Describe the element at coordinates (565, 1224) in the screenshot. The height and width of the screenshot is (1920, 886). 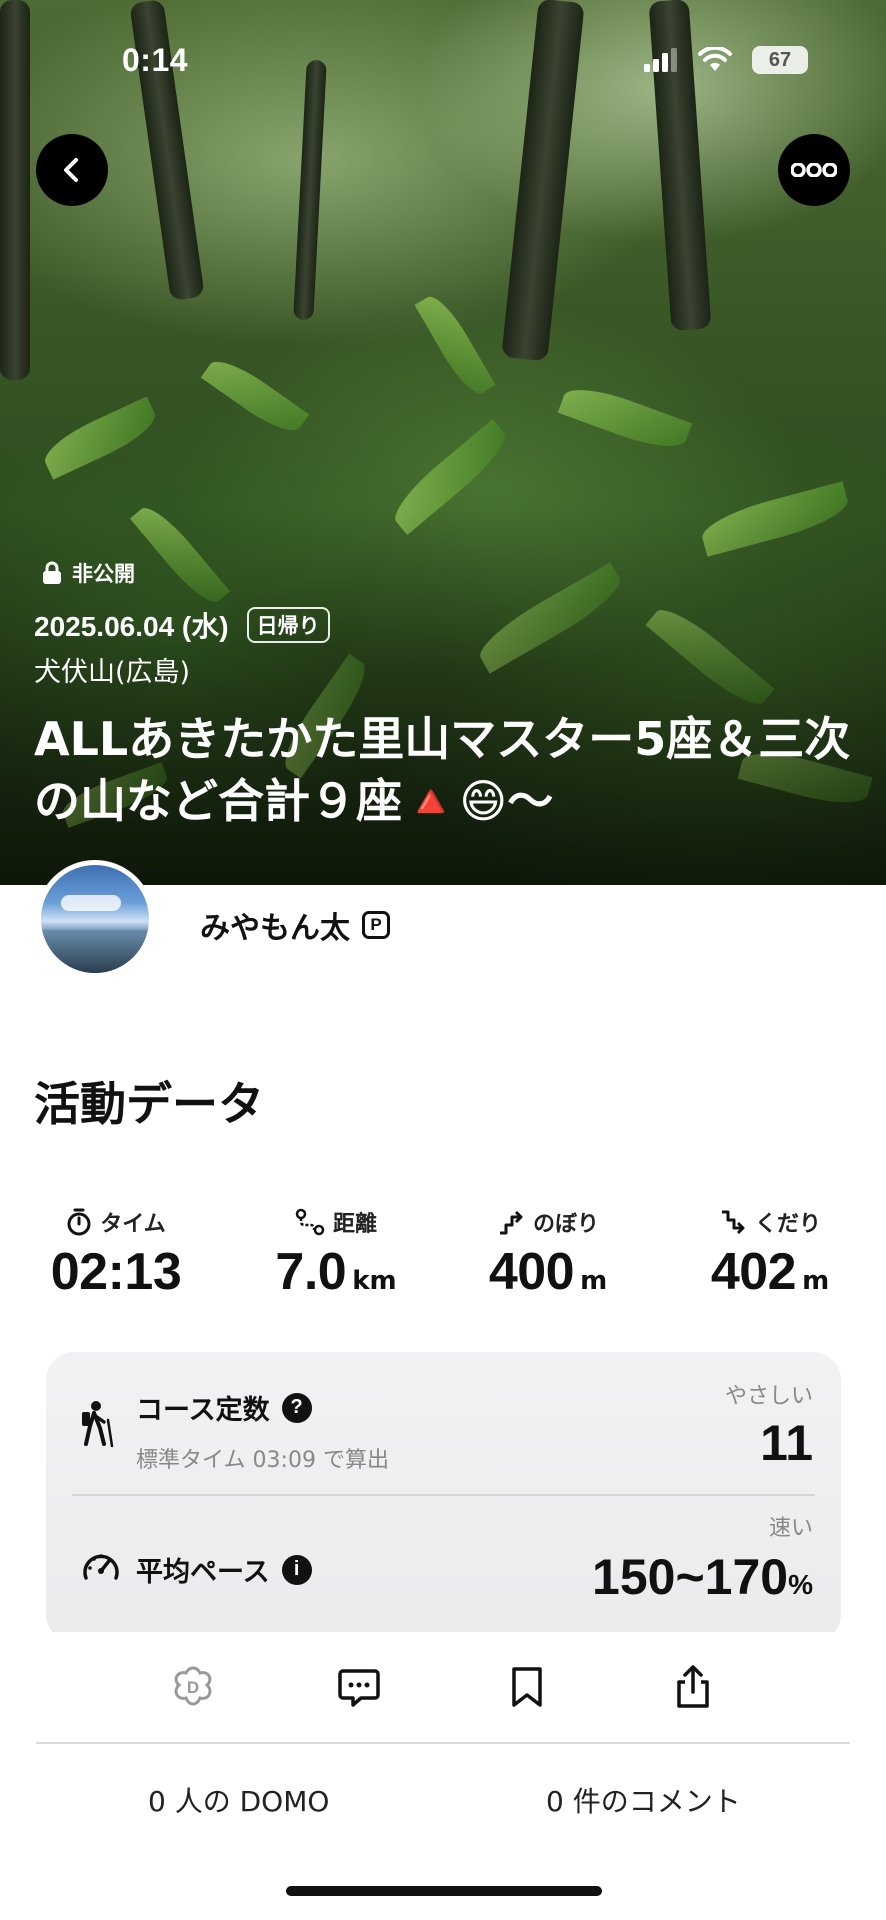
I see `stat-label: のぼり` at that location.